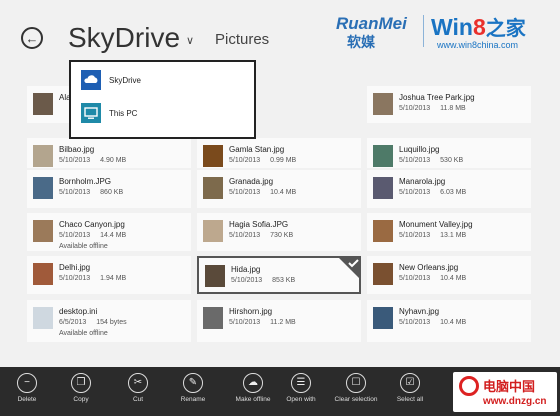  What do you see at coordinates (91, 80) in the screenshot?
I see `cloud-icon` at bounding box center [91, 80].